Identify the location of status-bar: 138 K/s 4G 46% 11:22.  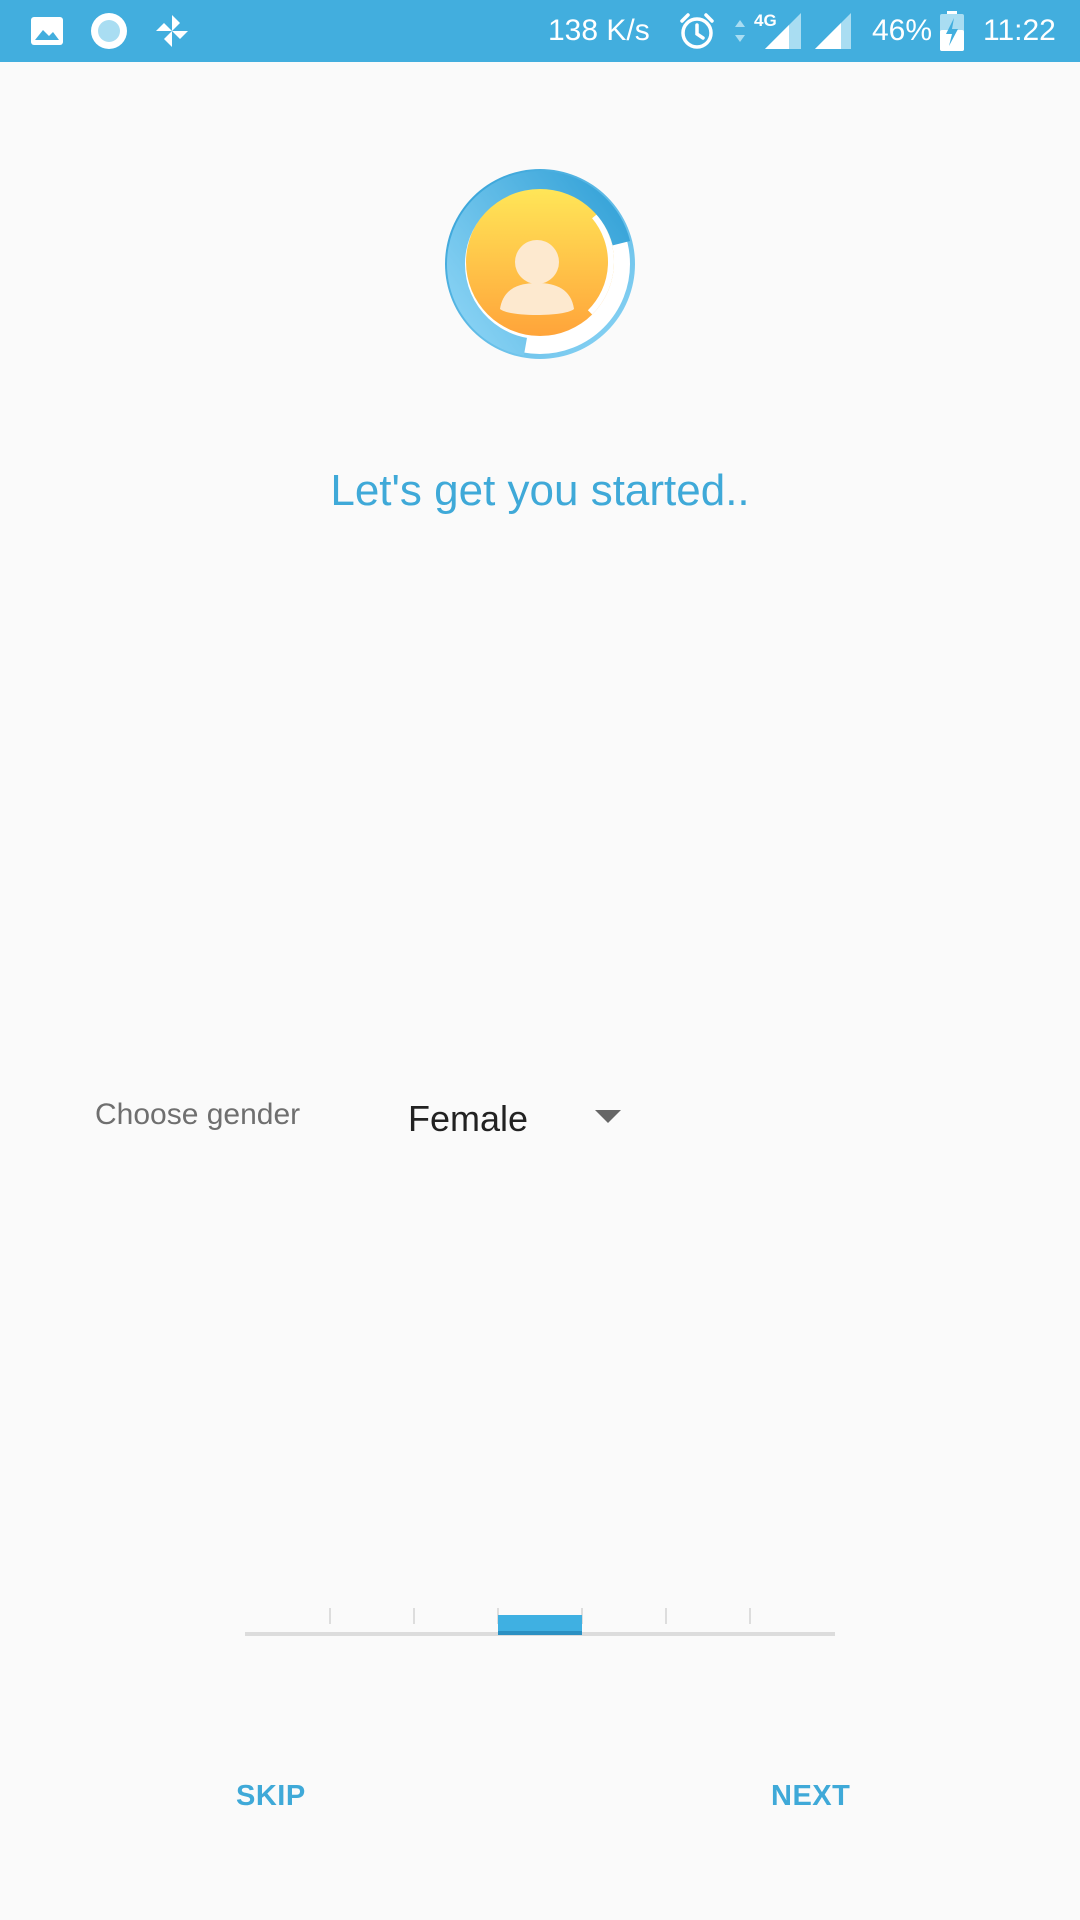
(540, 31).